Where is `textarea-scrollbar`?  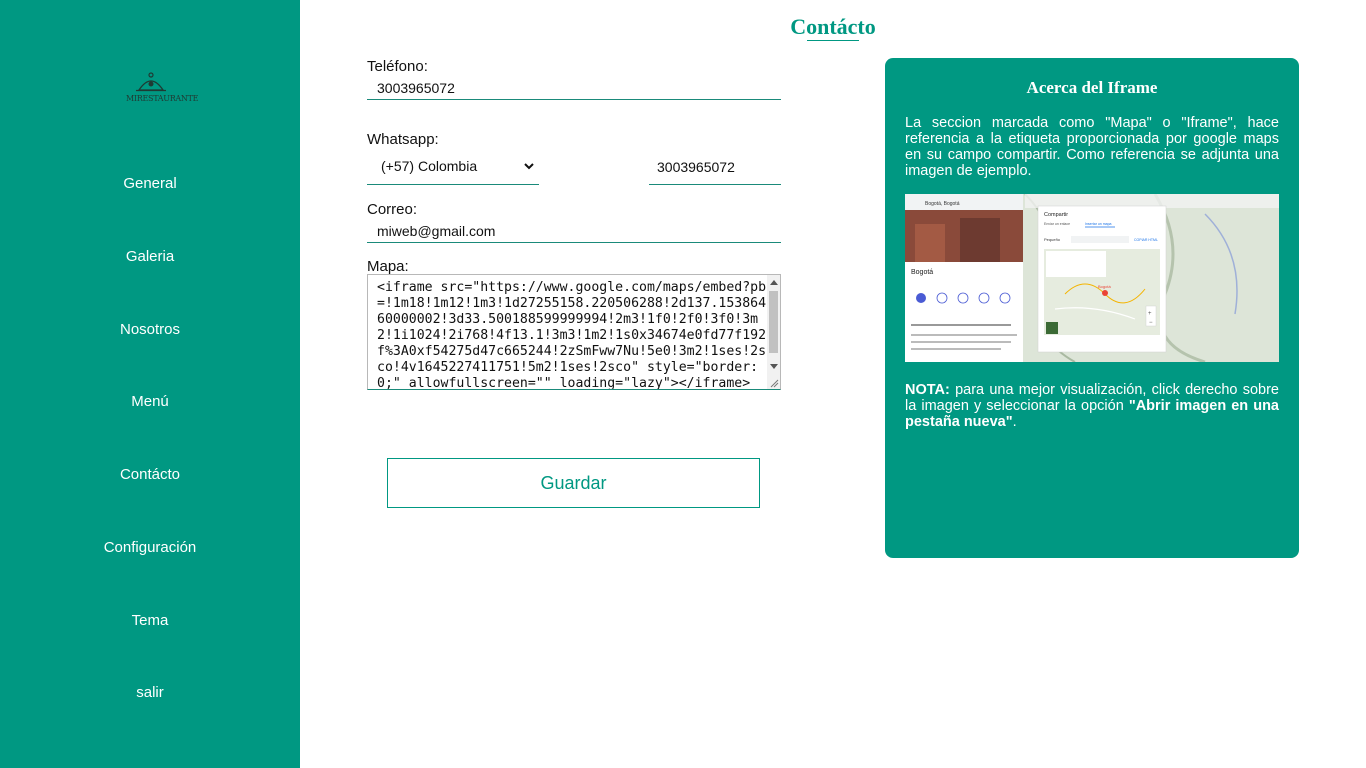
textarea-scrollbar is located at coordinates (773, 332).